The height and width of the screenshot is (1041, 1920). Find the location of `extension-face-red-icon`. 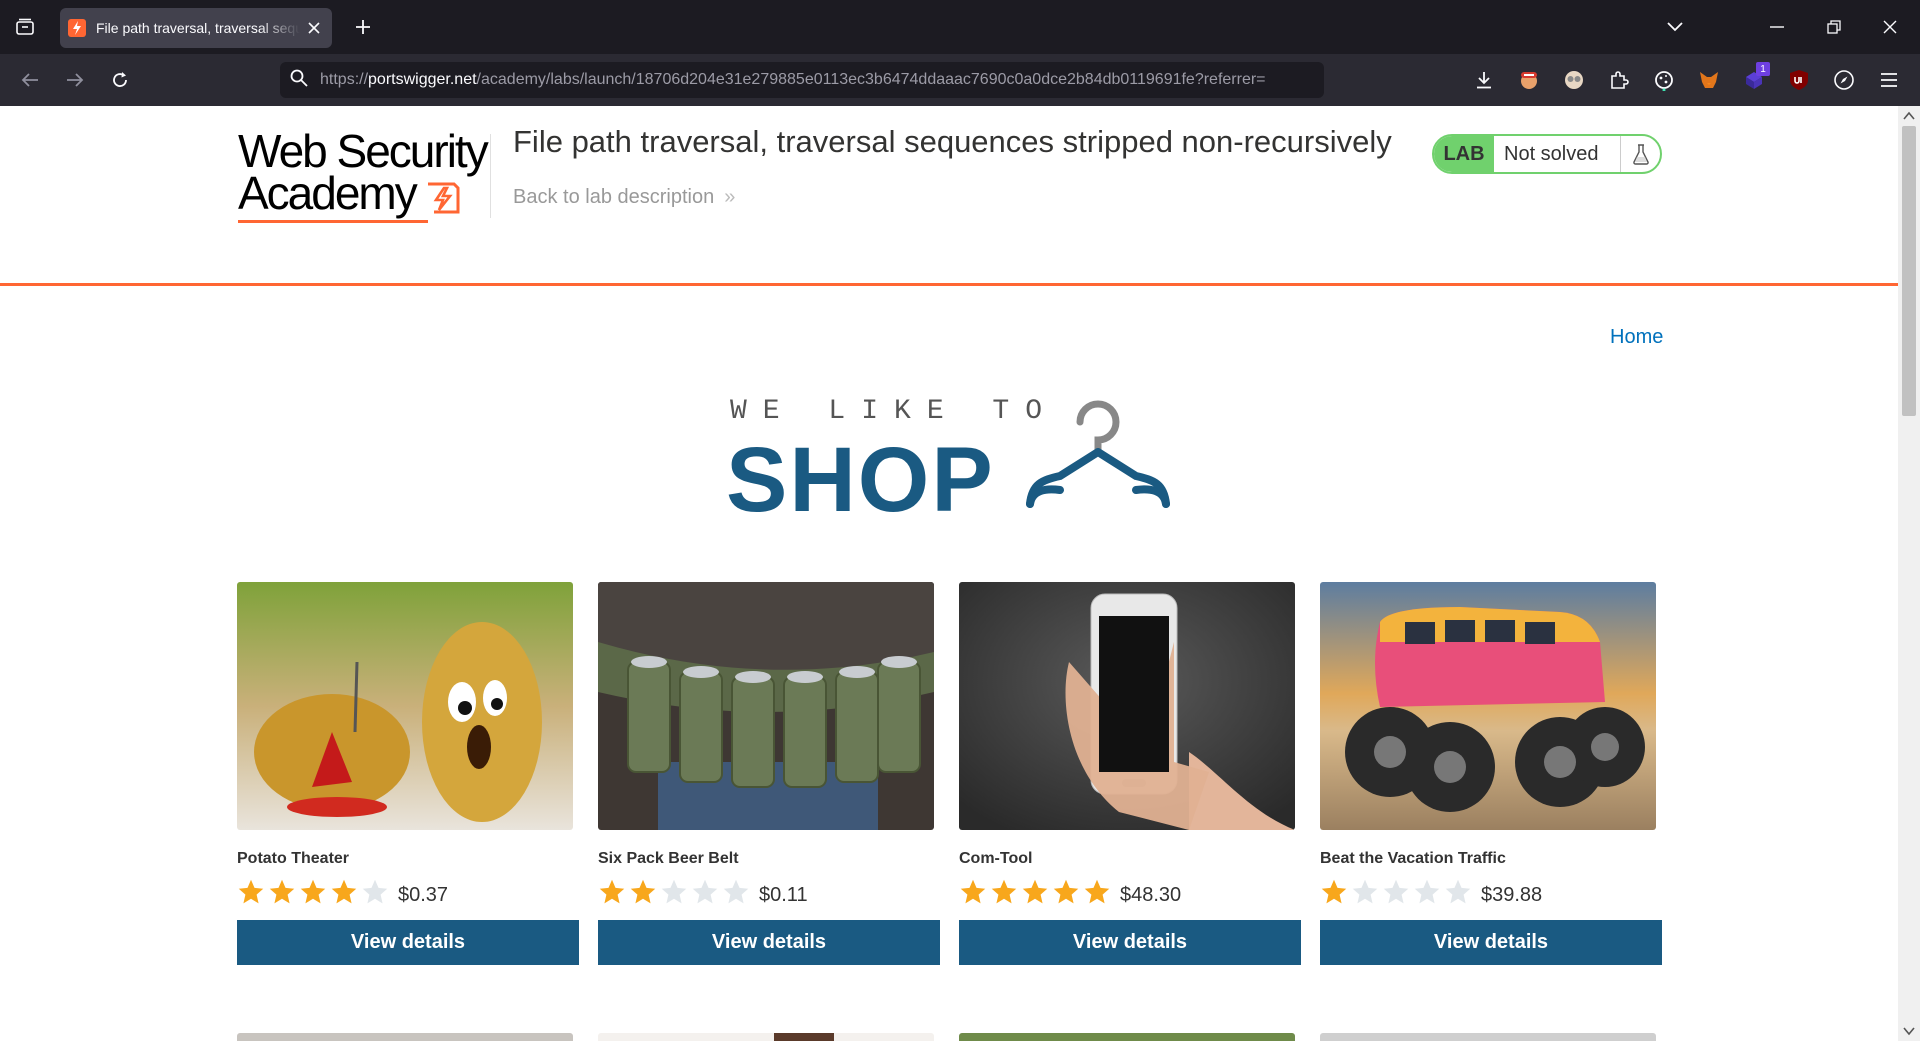

extension-face-red-icon is located at coordinates (1529, 80).